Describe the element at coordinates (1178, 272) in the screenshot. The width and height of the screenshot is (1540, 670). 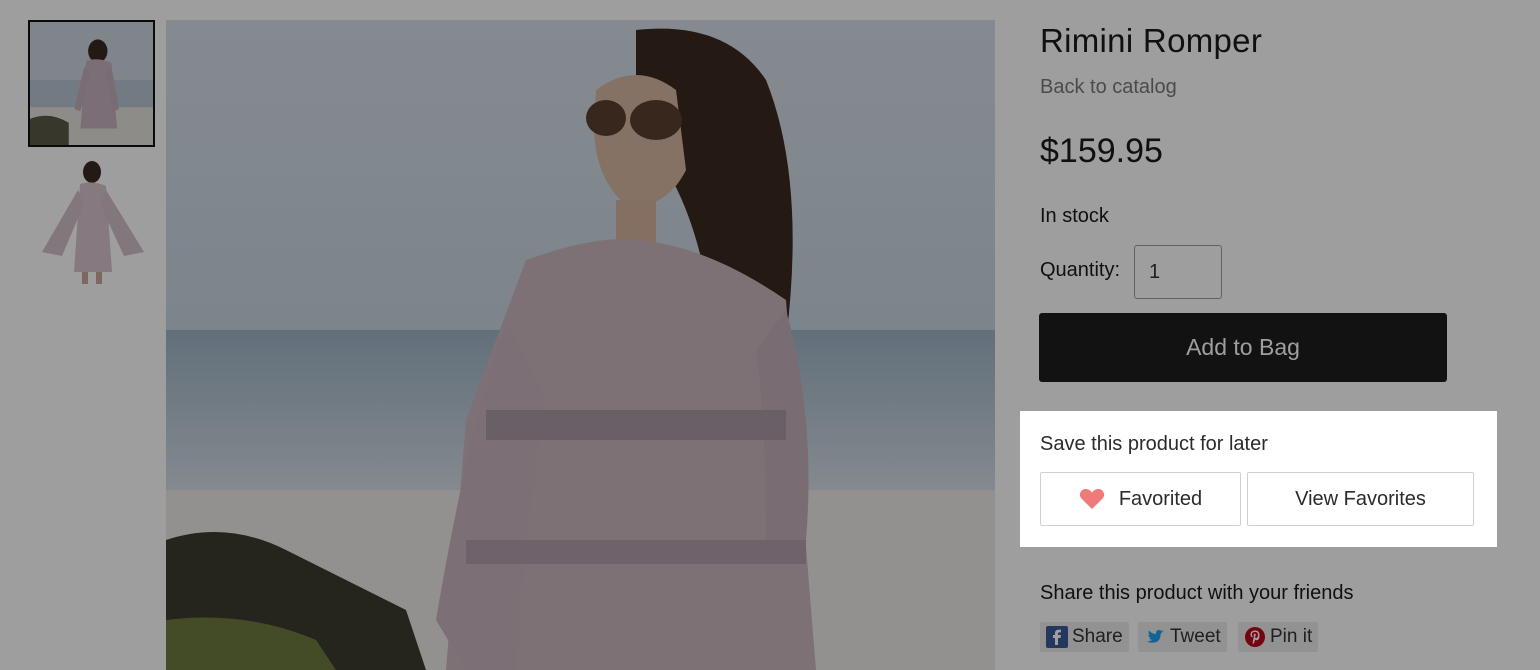
I see `quantity-input` at that location.